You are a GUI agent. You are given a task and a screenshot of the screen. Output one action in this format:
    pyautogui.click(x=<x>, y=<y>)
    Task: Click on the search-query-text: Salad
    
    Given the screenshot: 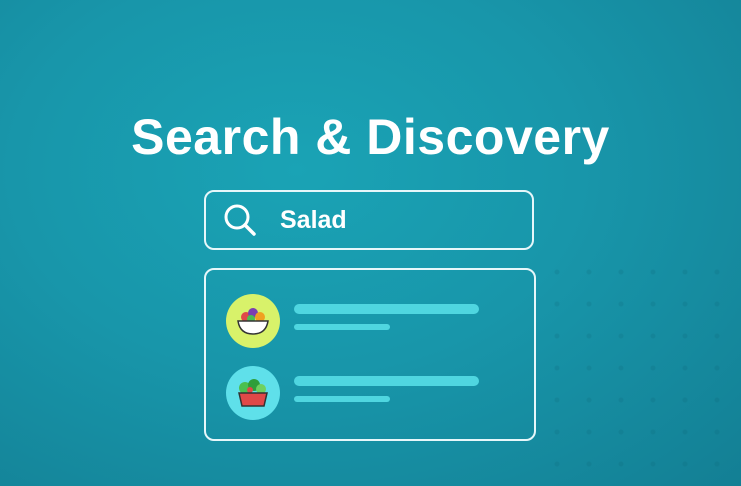 What is the action you would take?
    pyautogui.click(x=313, y=220)
    